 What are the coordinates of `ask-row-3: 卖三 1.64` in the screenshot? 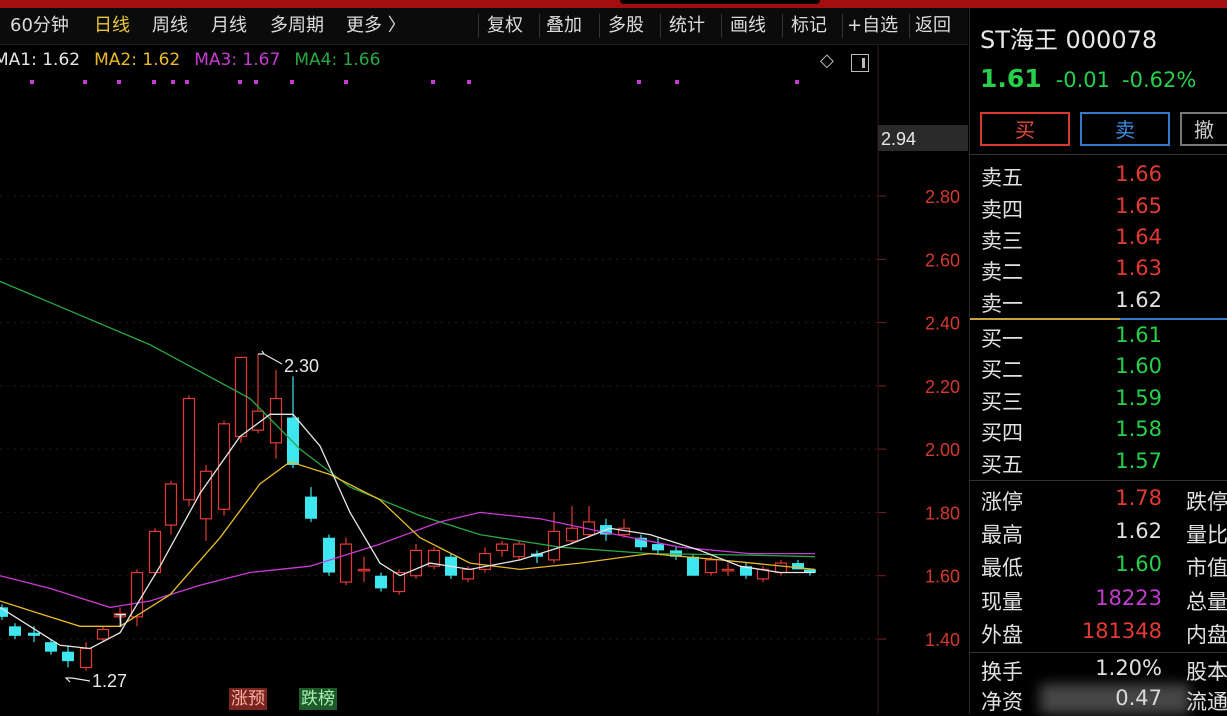 It's located at (1098, 238).